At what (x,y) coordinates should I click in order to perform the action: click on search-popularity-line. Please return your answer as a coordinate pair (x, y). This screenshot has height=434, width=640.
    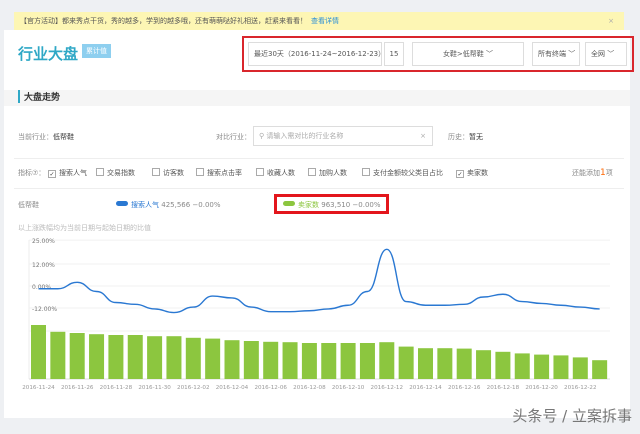
    Looking at the image, I should click on (319, 281).